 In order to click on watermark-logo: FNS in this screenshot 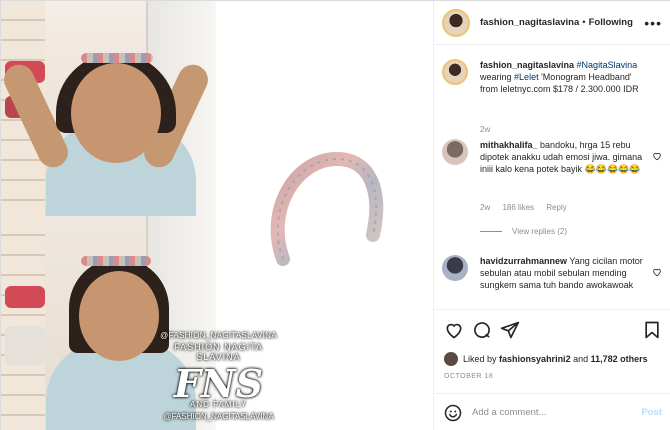, I will do `click(218, 383)`.